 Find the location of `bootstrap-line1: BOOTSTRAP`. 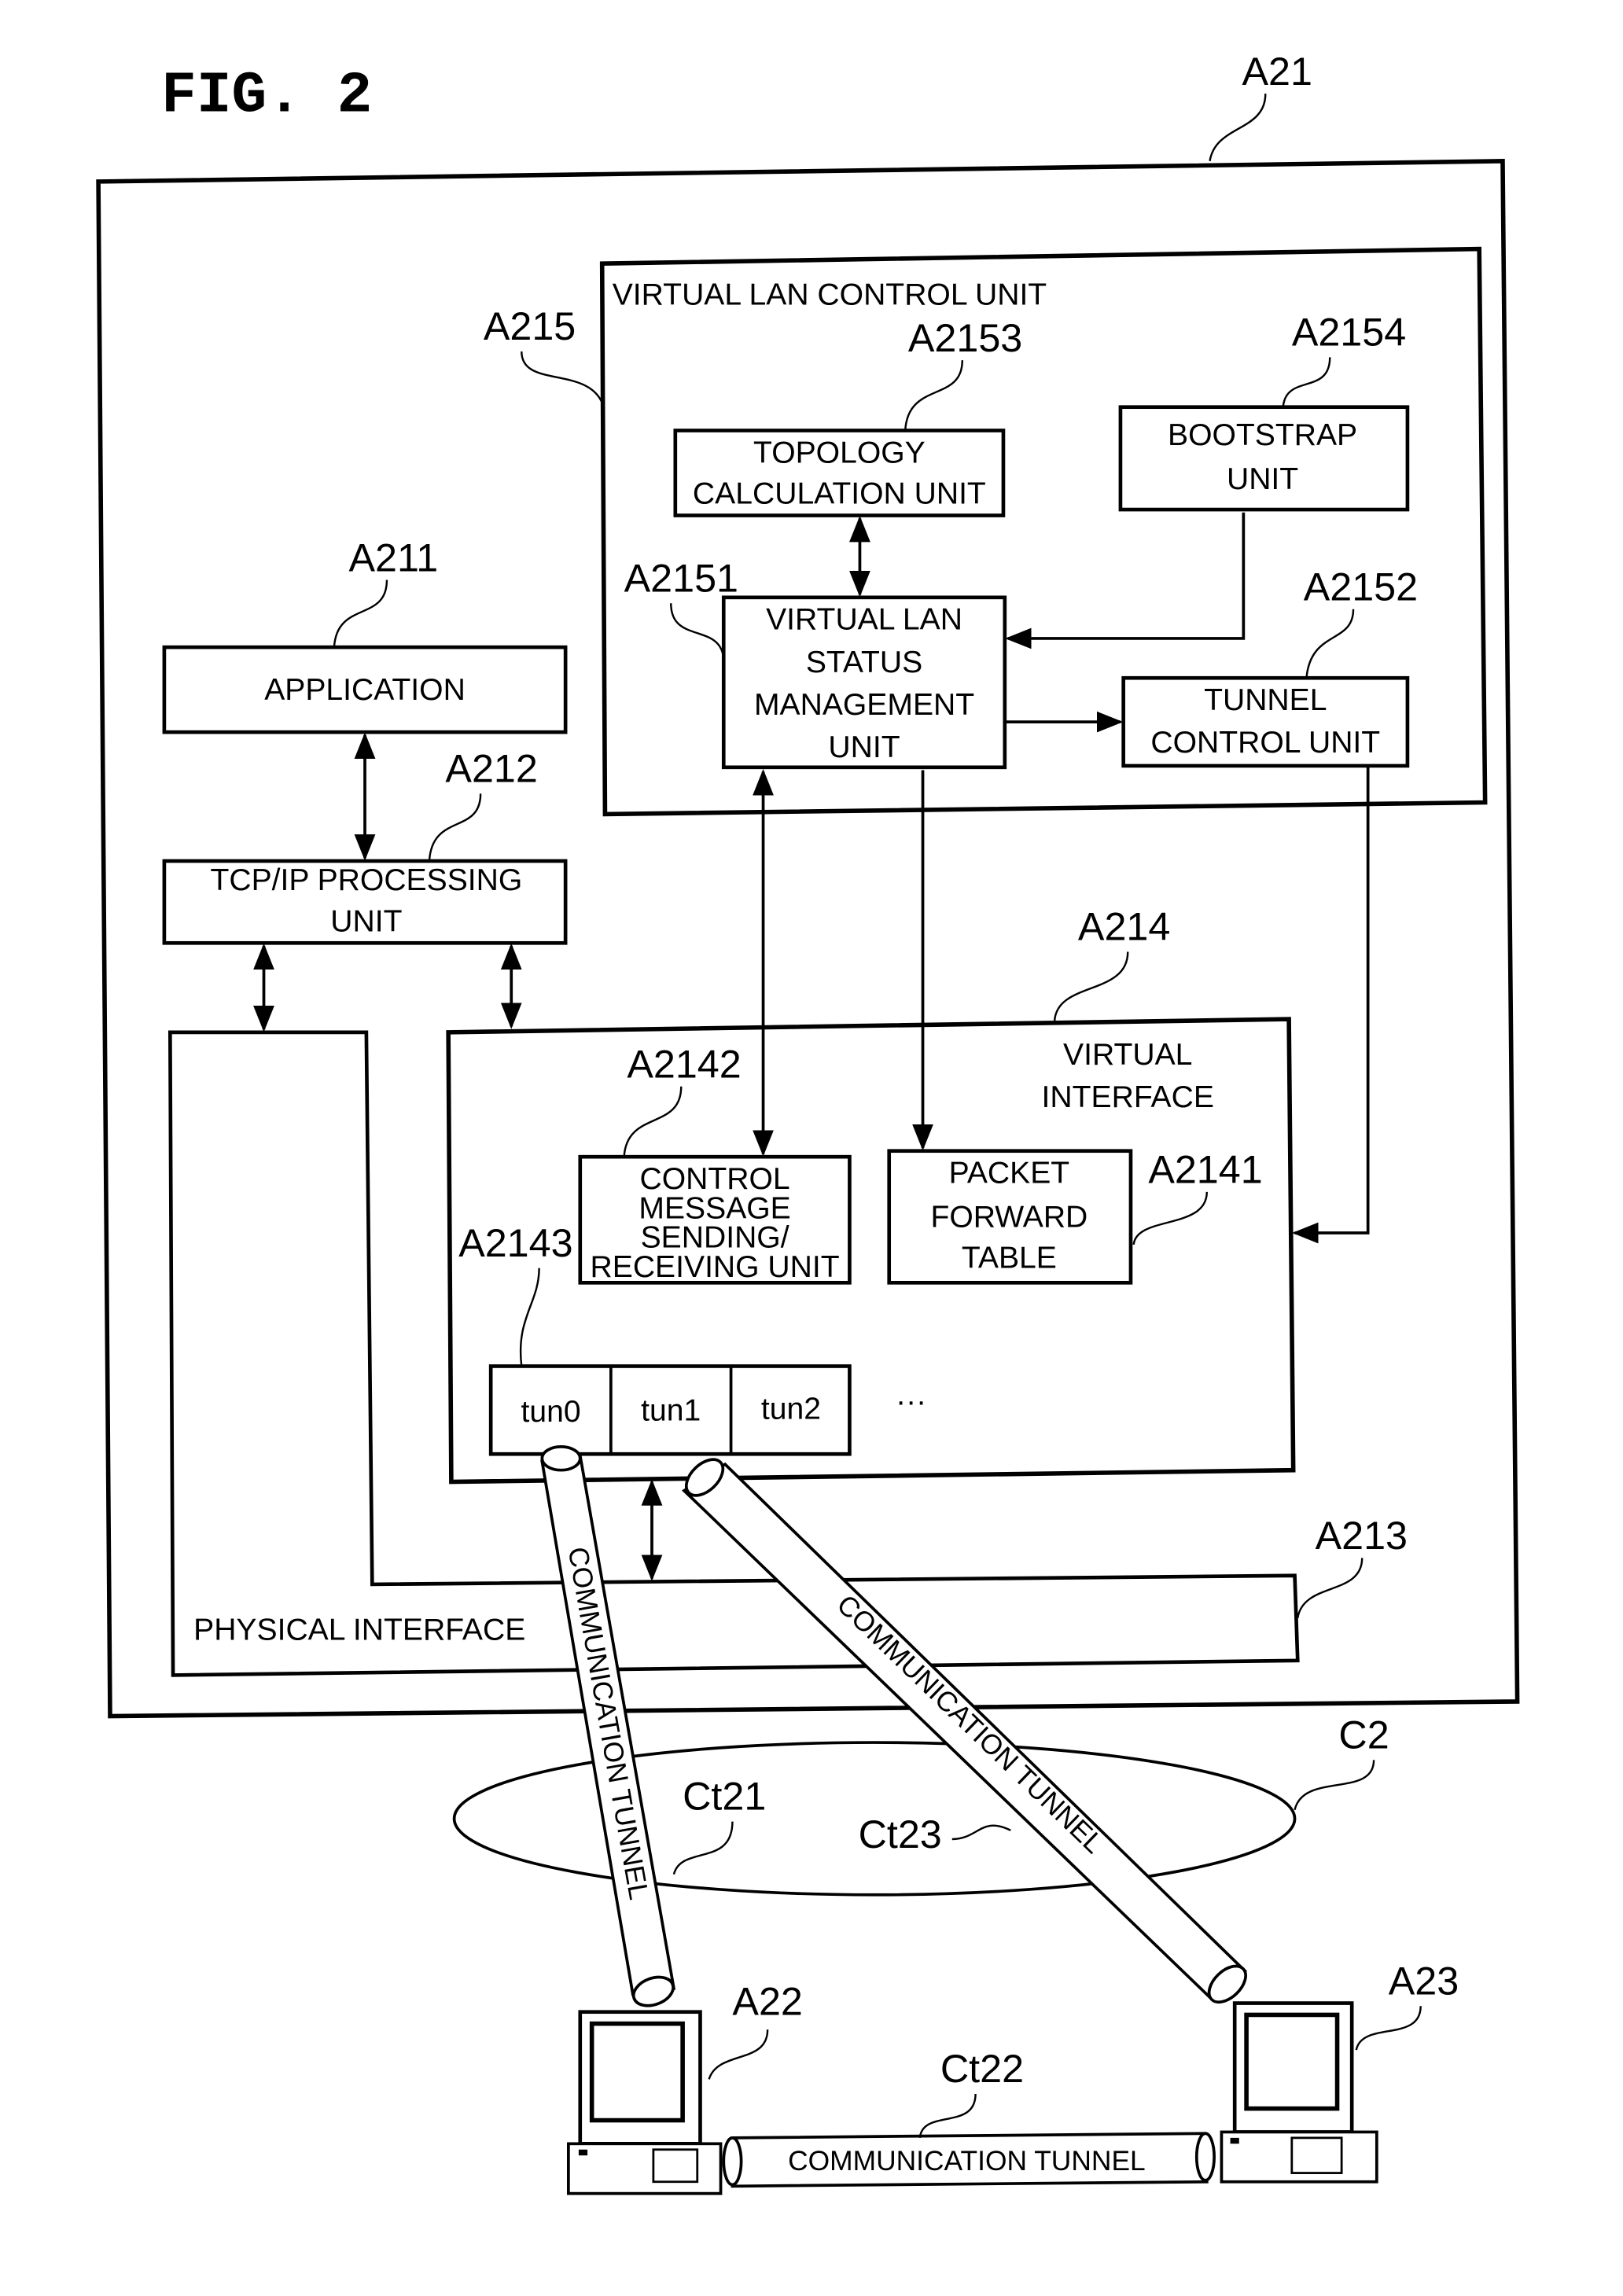

bootstrap-line1: BOOTSTRAP is located at coordinates (1262, 435).